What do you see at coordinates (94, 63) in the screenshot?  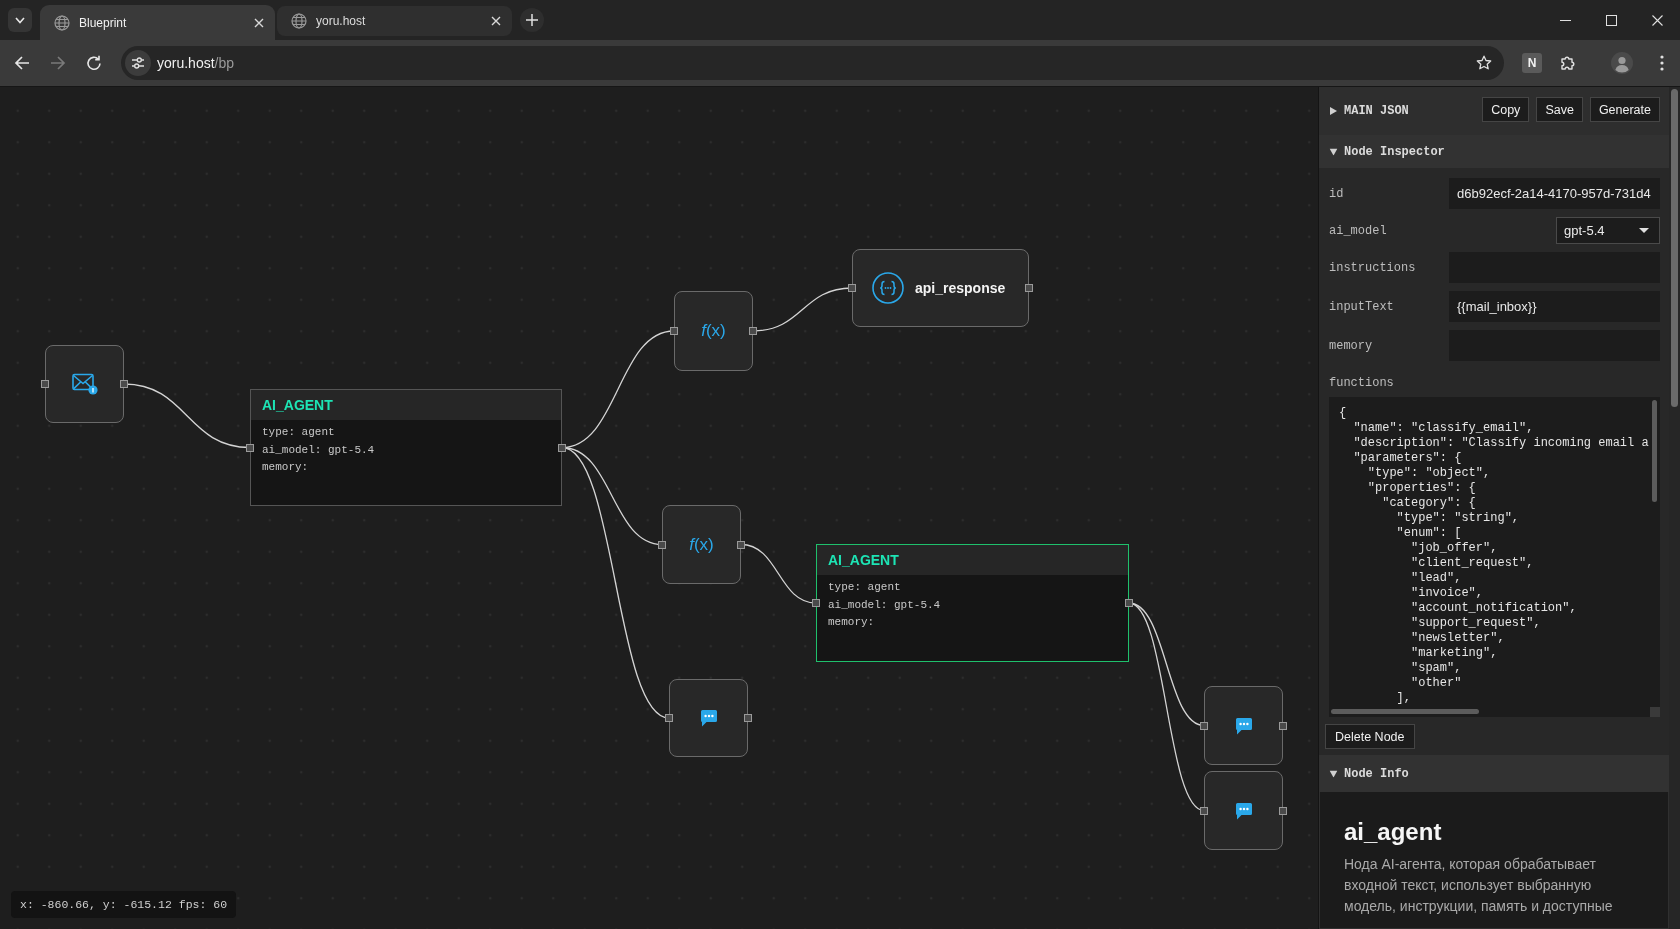 I see `reload-icon` at bounding box center [94, 63].